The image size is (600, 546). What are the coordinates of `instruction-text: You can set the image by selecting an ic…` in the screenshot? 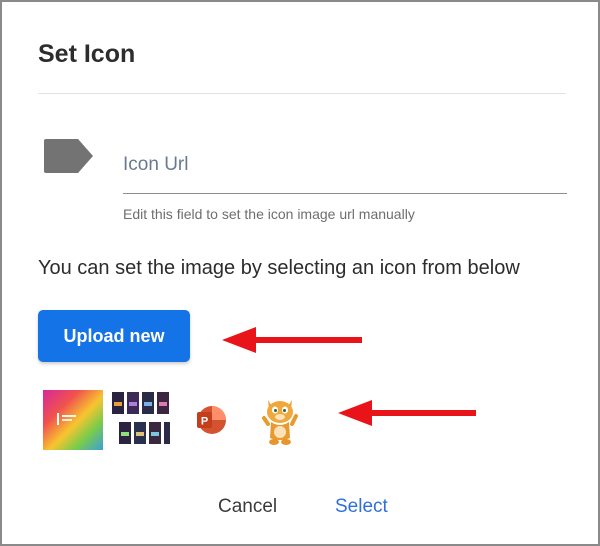 It's located at (279, 268).